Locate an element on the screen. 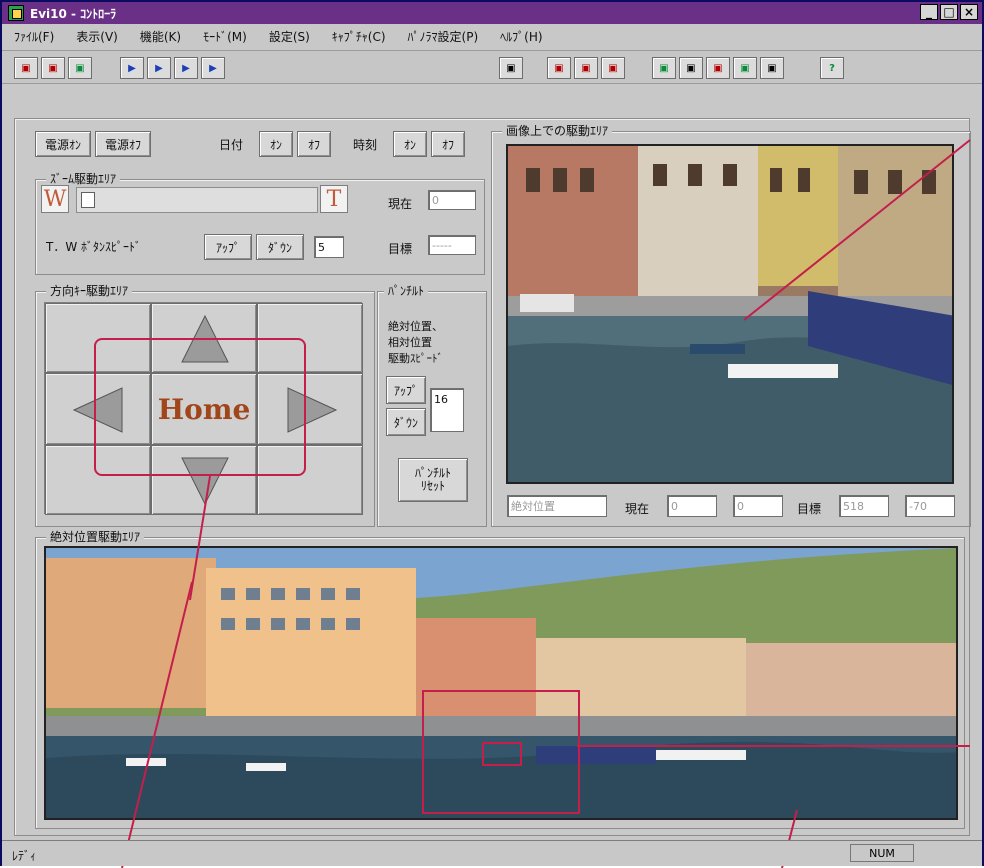 This screenshot has height=868, width=984. date-off-button: ｵﾌ is located at coordinates (314, 144).